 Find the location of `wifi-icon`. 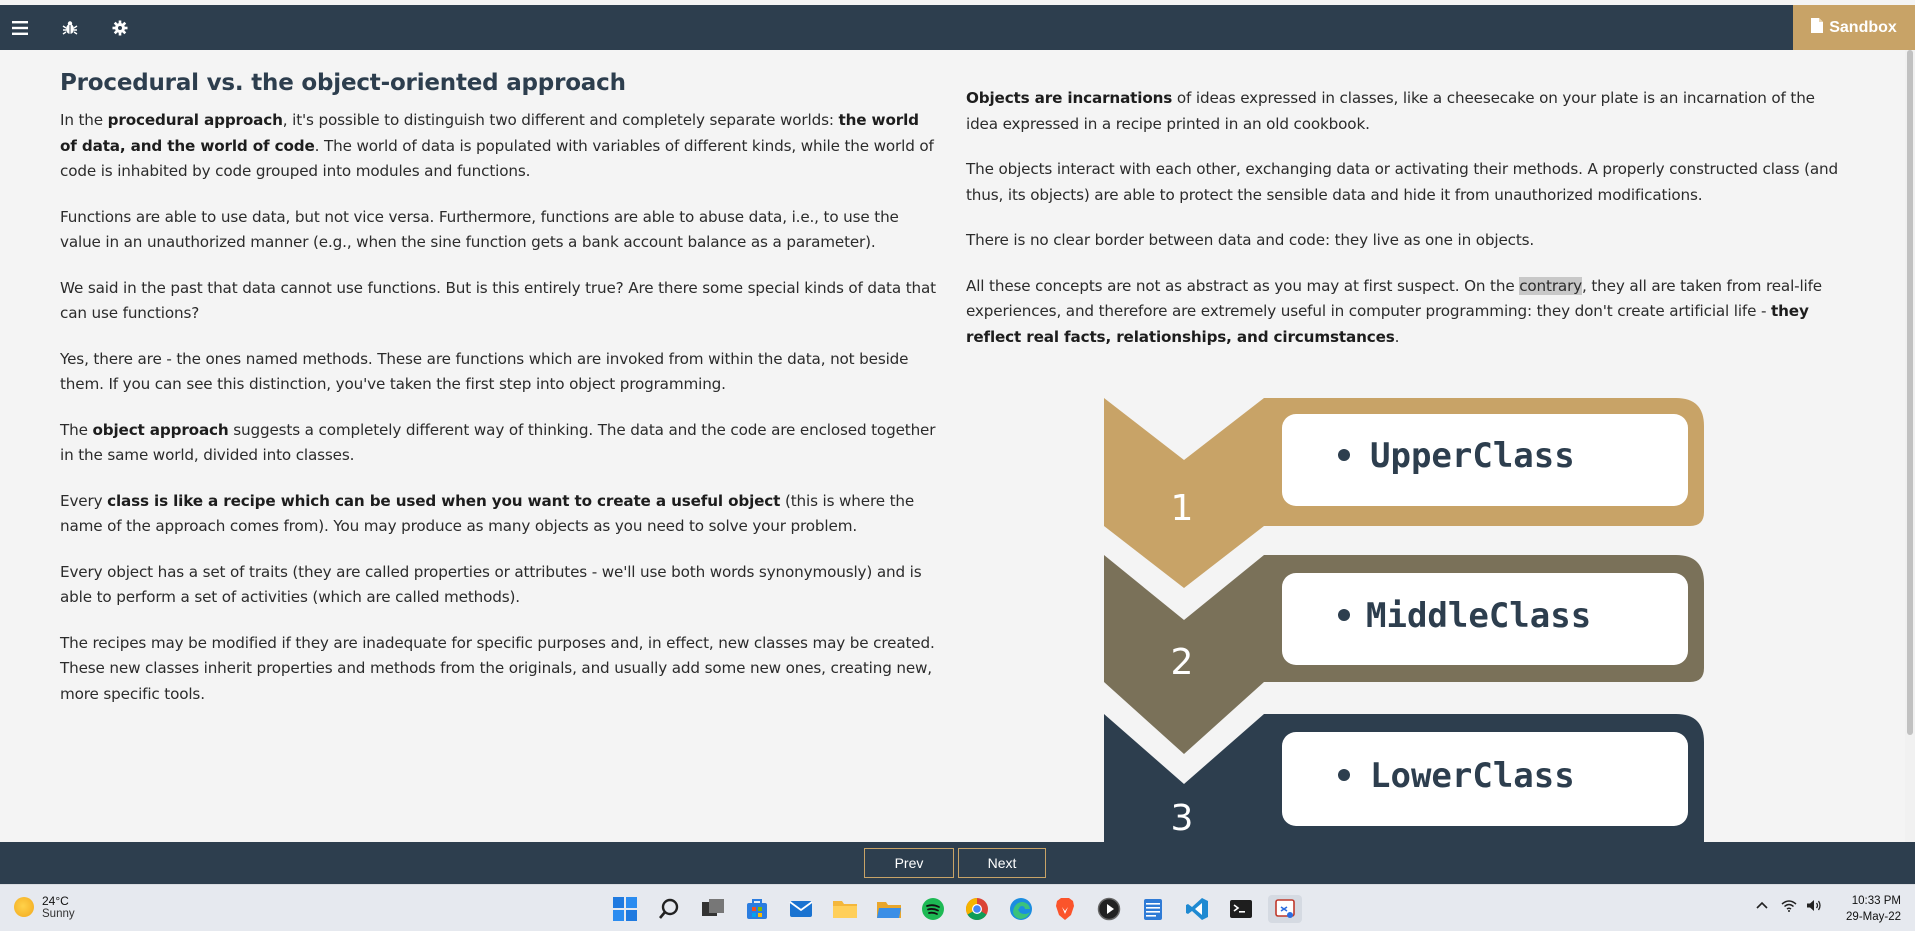

wifi-icon is located at coordinates (1789, 907).